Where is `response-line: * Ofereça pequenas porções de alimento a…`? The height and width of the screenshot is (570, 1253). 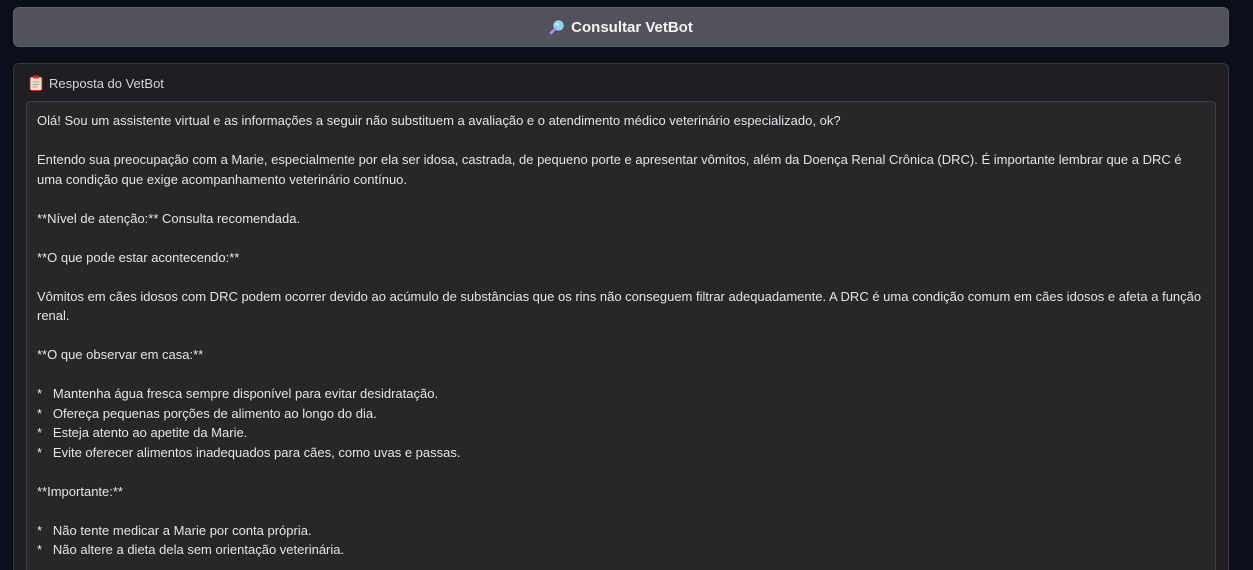
response-line: * Ofereça pequenas porções de alimento a… is located at coordinates (207, 413).